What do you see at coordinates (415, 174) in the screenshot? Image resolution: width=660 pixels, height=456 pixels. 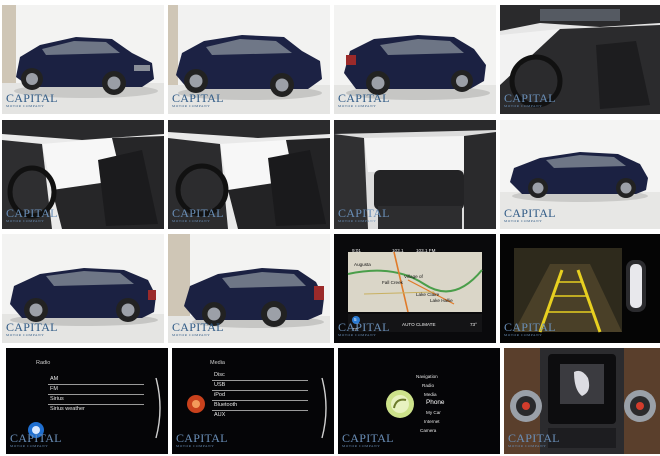 I see `photo-interior-rear-seats: CAPITAL MOTOR COMPANY` at bounding box center [415, 174].